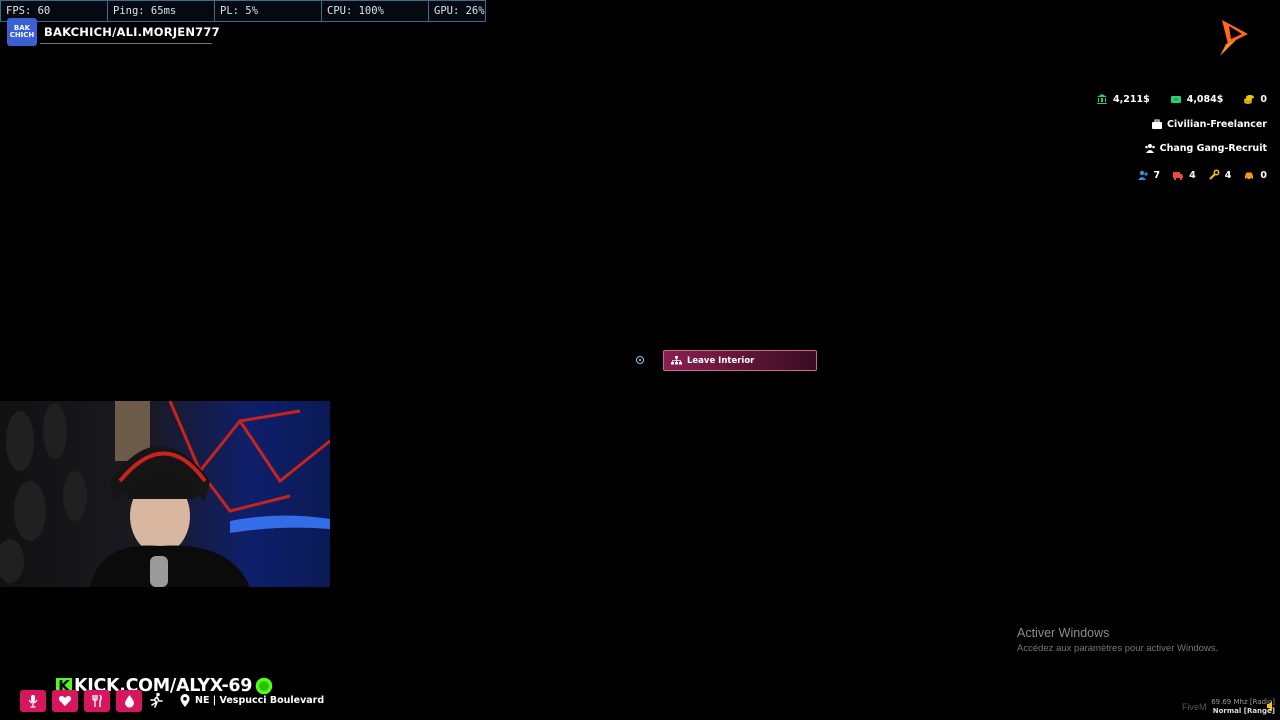 The height and width of the screenshot is (720, 1280). I want to click on gpu-readout: GPU: 26%, so click(459, 11).